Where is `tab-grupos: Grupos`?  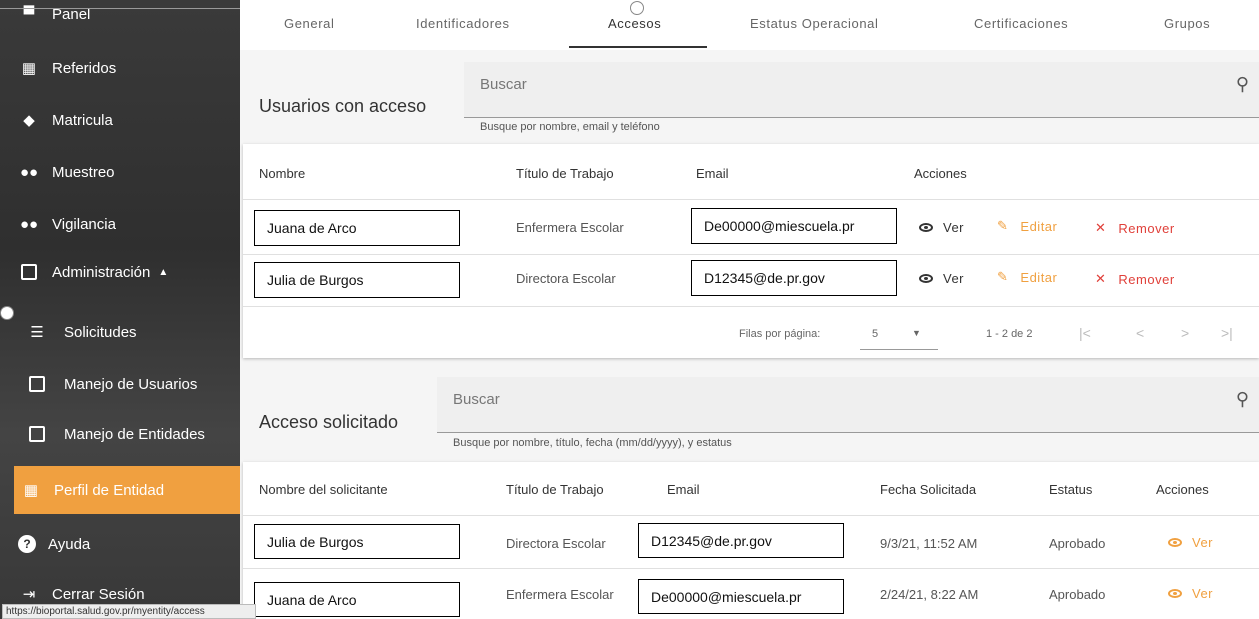 tab-grupos: Grupos is located at coordinates (1187, 23).